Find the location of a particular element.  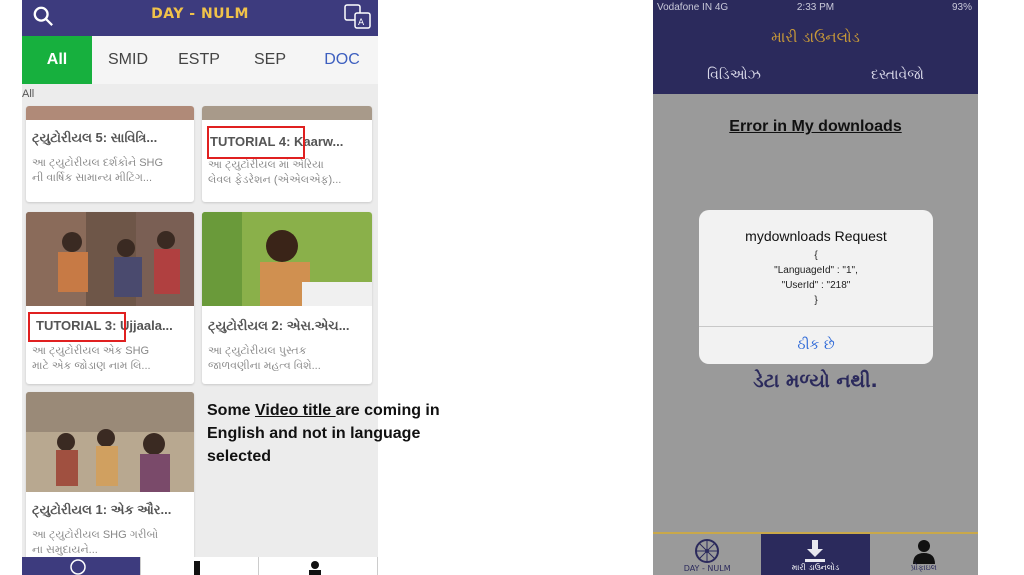

bottom-nav is located at coordinates (200, 566).